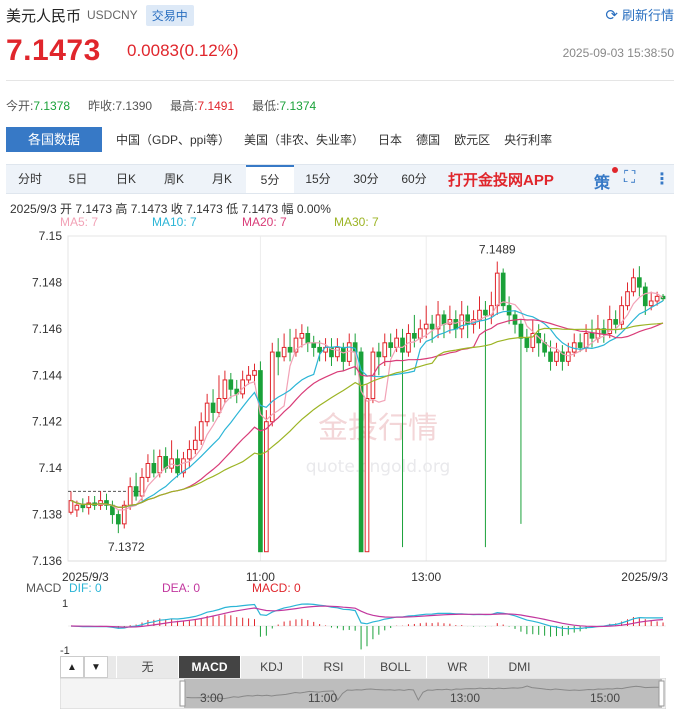 The width and height of the screenshot is (680, 709). I want to click on tab-country-data: 各国数据, so click(54, 139).